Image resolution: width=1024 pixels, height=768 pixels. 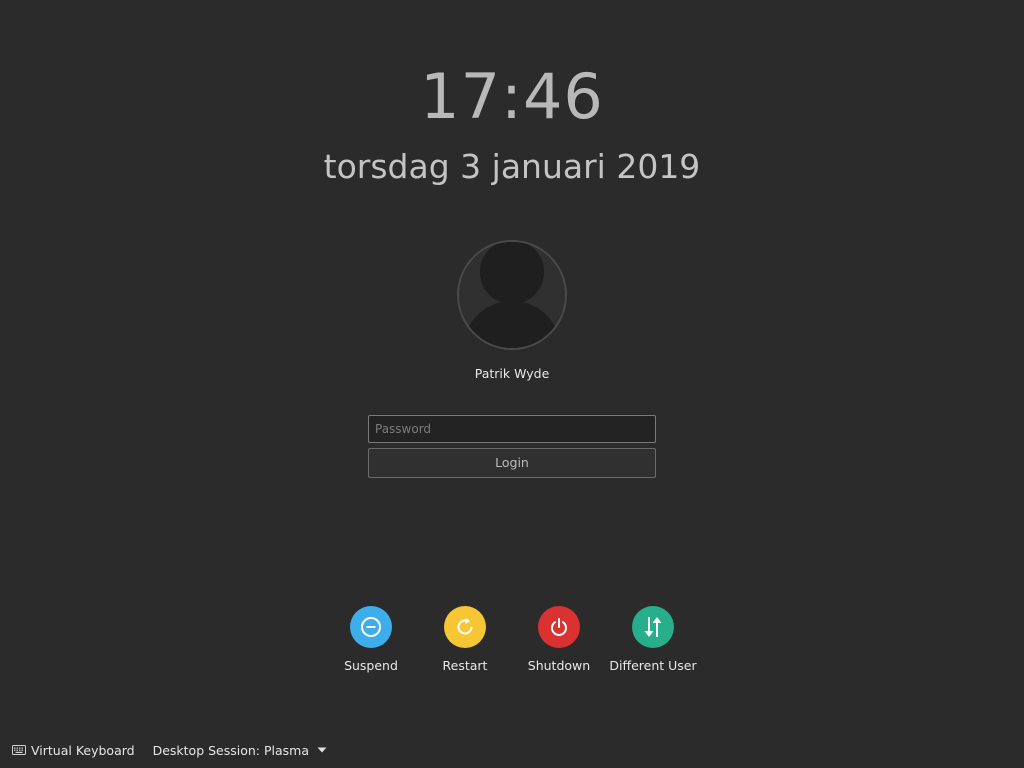 What do you see at coordinates (512, 646) in the screenshot?
I see `action-bar: Suspend Restart Shutdown Different User` at bounding box center [512, 646].